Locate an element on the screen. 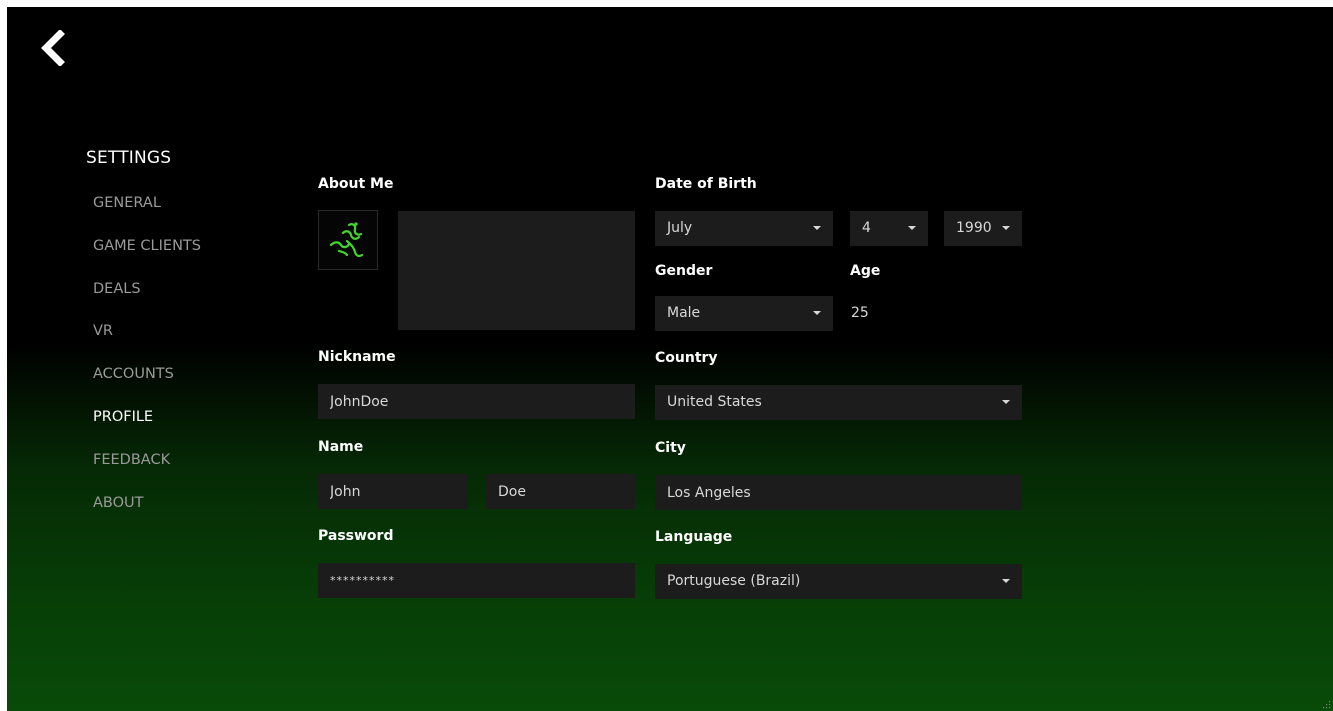 The height and width of the screenshot is (711, 1333). country-select: United States is located at coordinates (838, 402).